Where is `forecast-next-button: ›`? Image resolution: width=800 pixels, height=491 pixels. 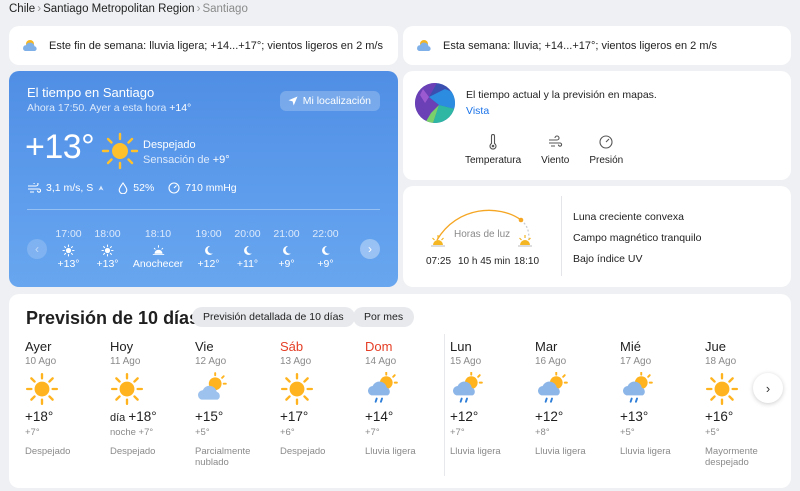
forecast-next-button: › is located at coordinates (768, 388).